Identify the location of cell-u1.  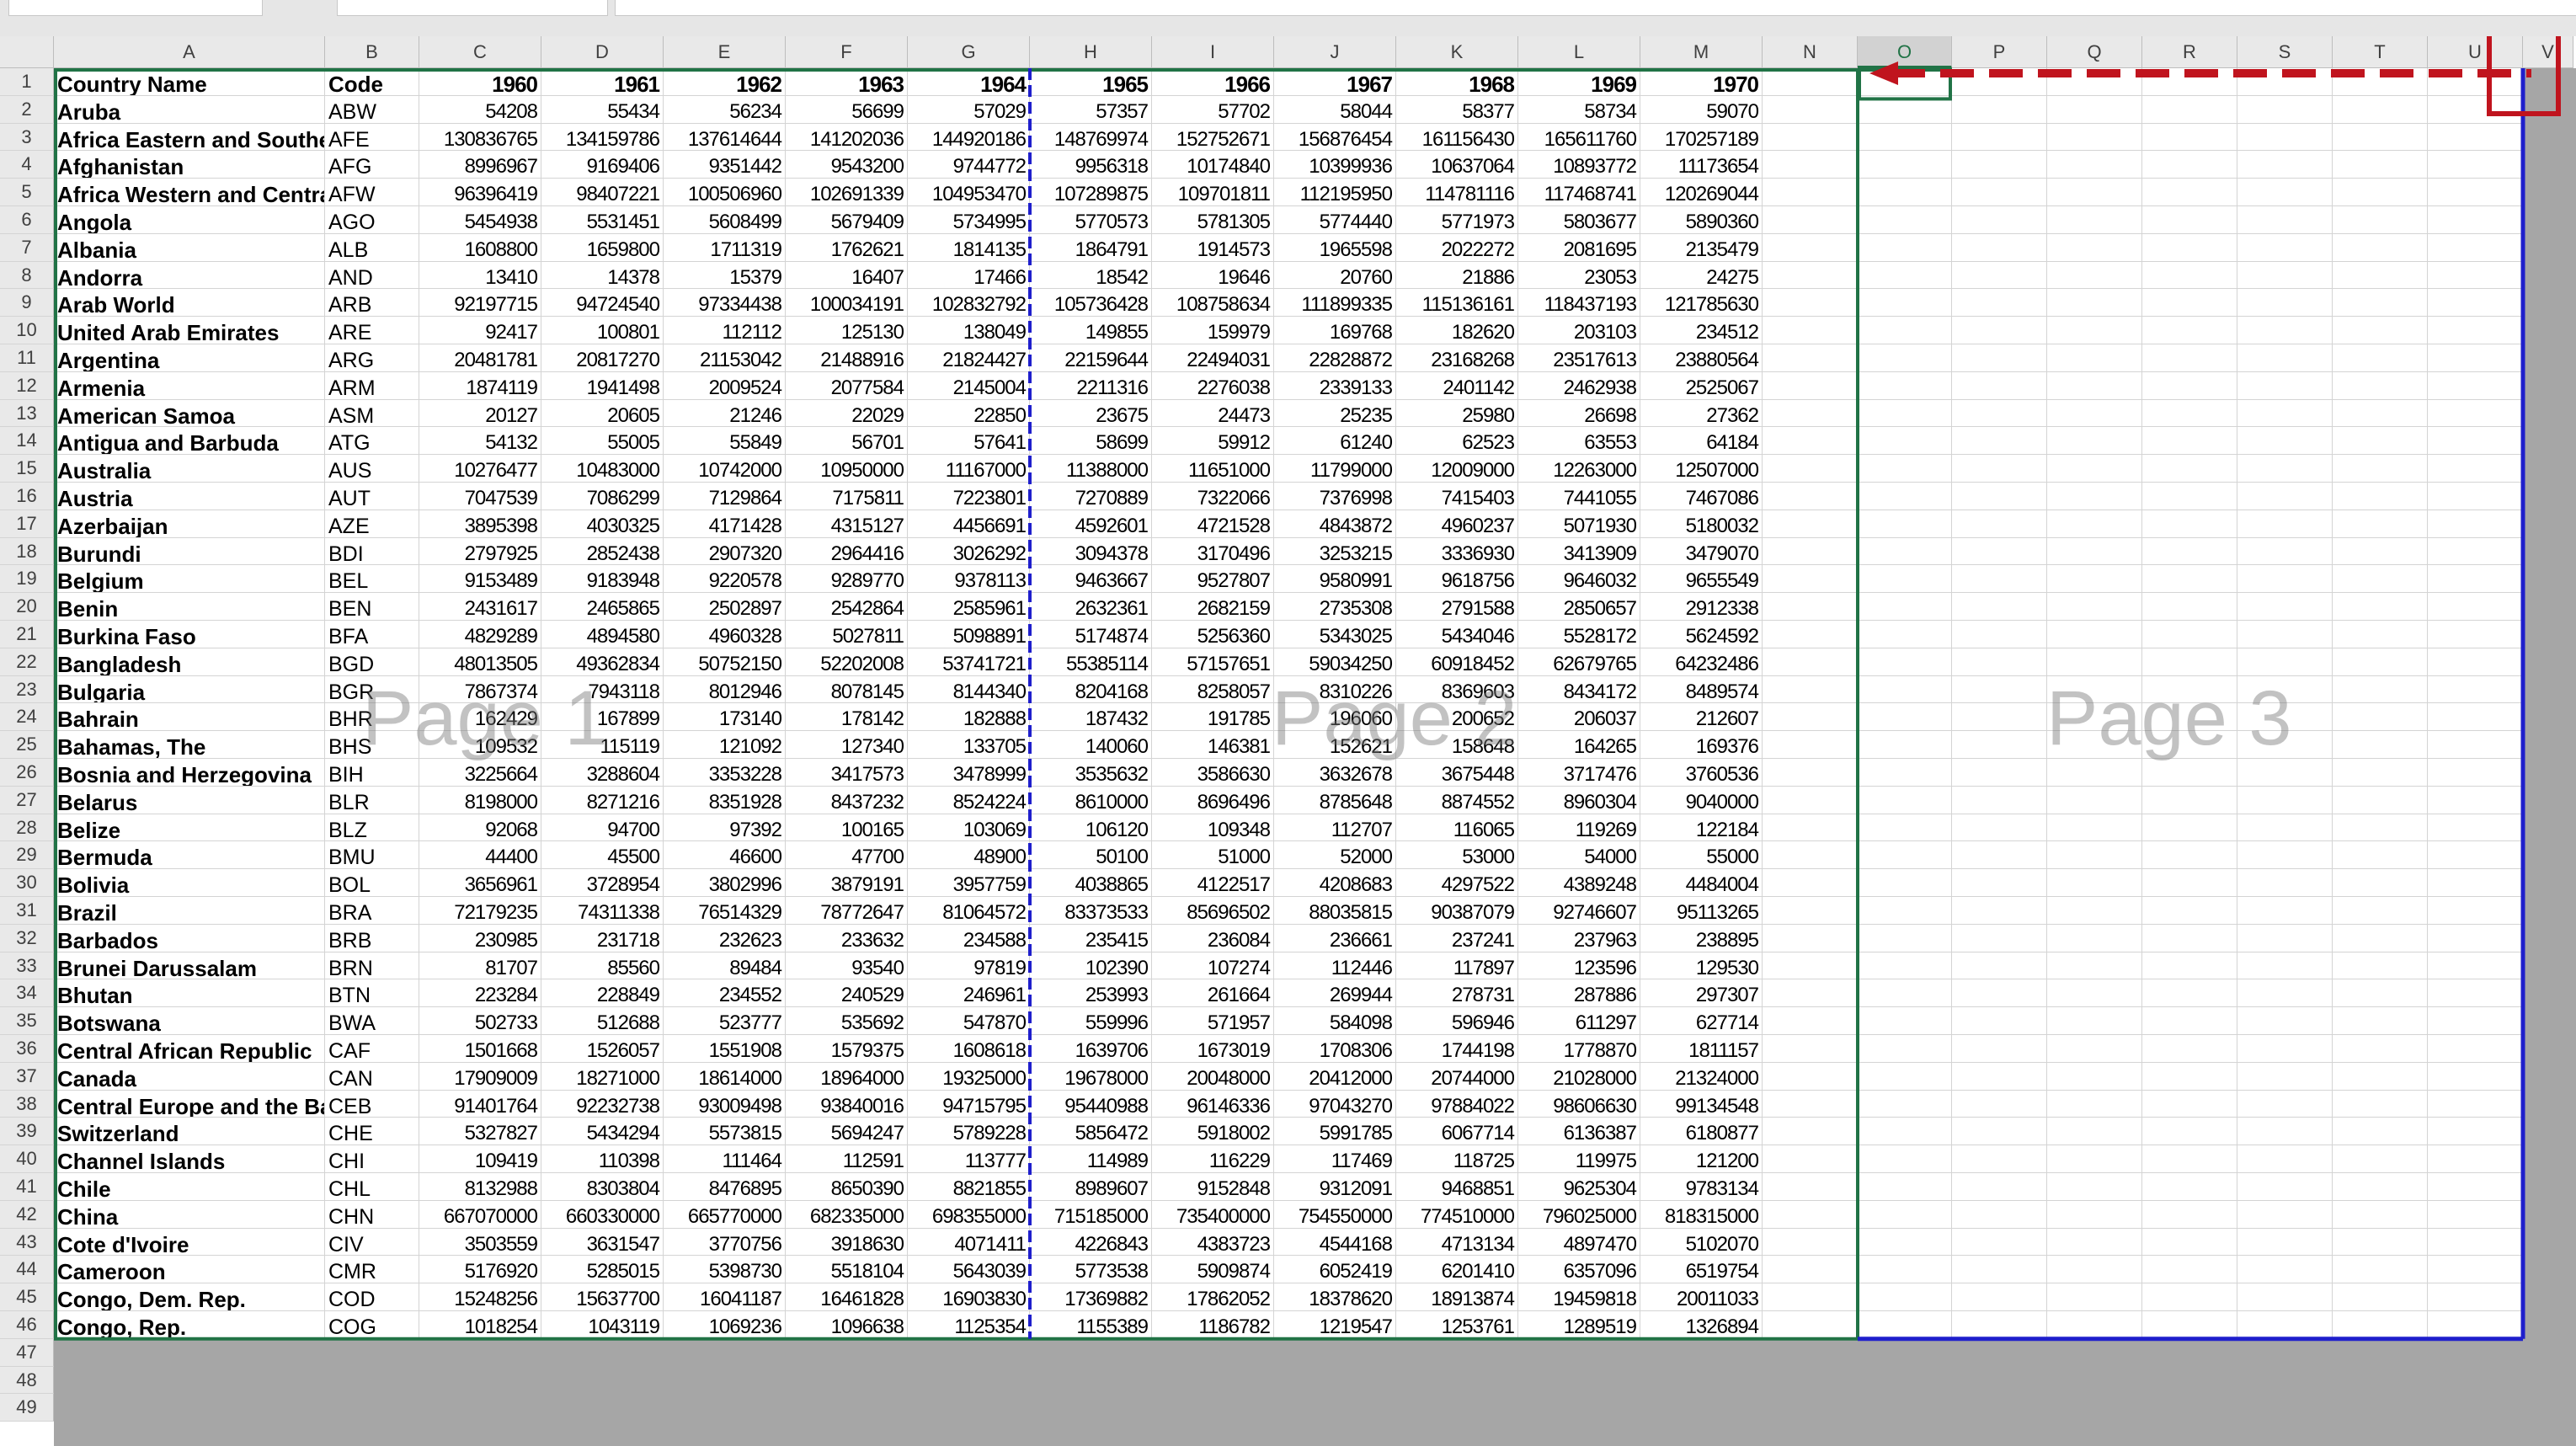
(2475, 82).